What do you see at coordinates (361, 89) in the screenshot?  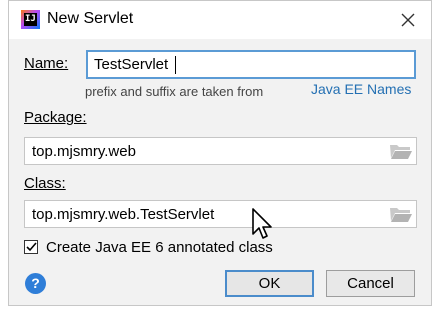 I see `java-ee-names-link: Java EE Names` at bounding box center [361, 89].